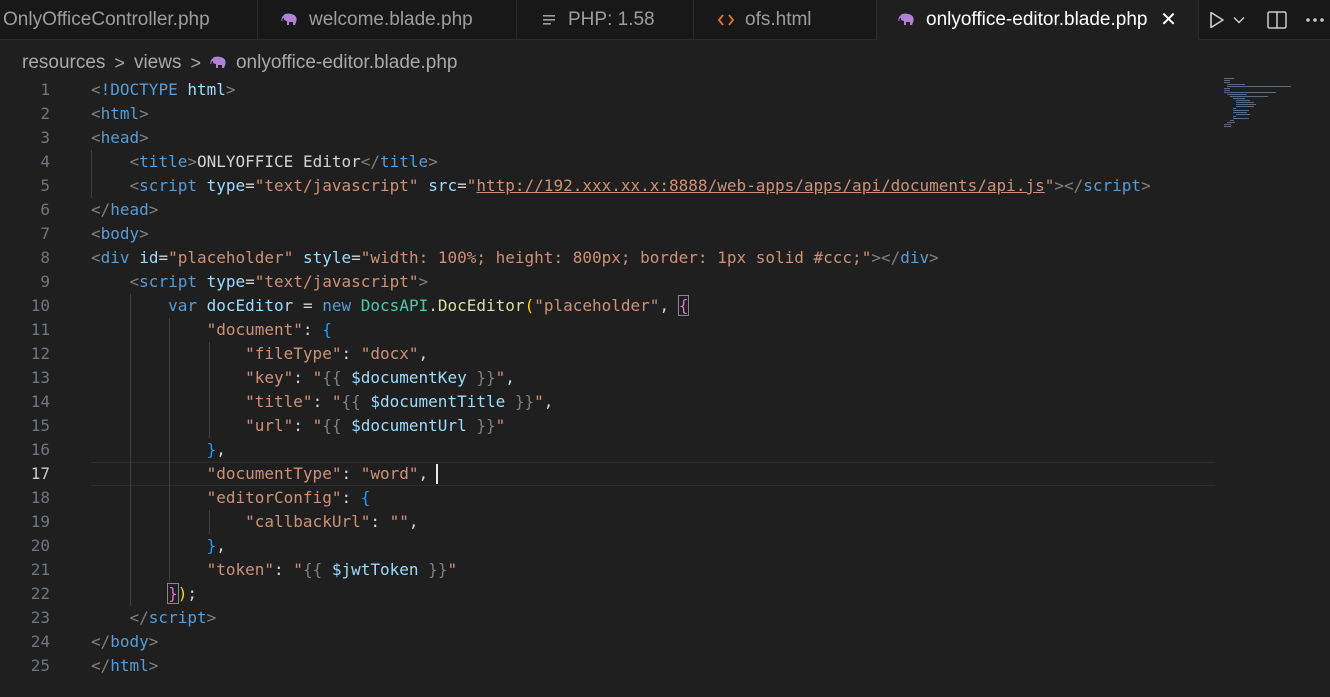  I want to click on code-line: 13 "key": "{{ $documentKey }}",, so click(607, 378).